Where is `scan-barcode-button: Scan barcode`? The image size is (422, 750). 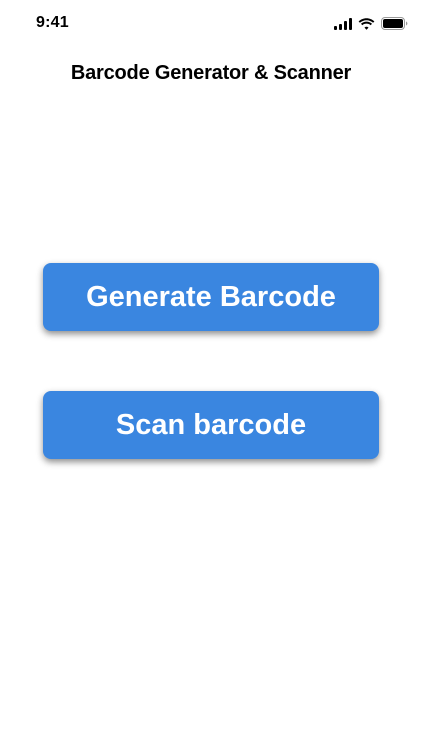 scan-barcode-button: Scan barcode is located at coordinates (211, 425).